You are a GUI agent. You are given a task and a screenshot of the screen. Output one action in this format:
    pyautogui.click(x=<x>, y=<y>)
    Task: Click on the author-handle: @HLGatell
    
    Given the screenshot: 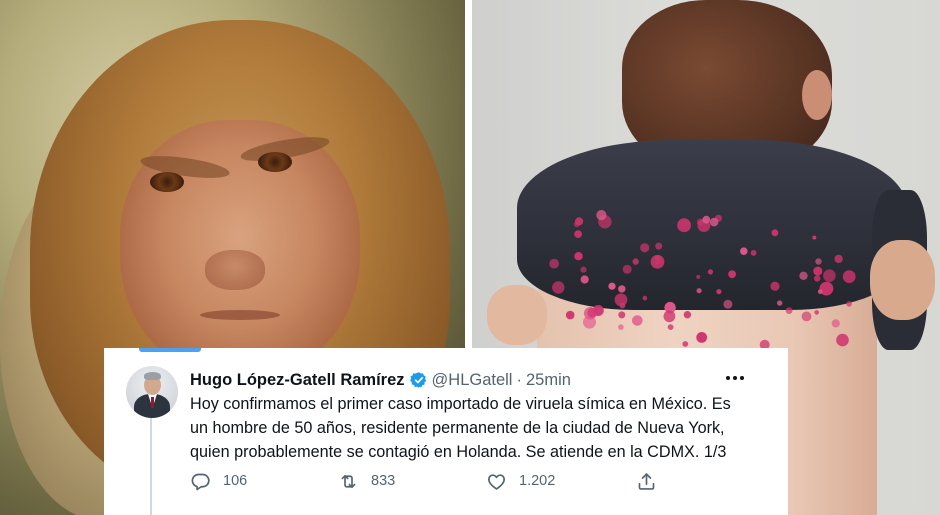 What is the action you would take?
    pyautogui.click(x=472, y=380)
    